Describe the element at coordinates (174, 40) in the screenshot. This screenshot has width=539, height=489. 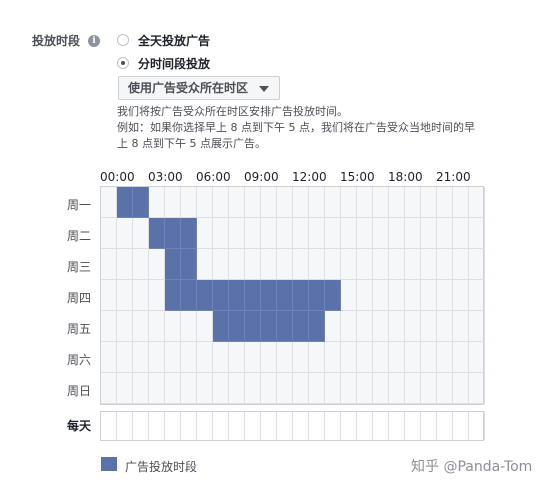
I see `radio-all-day-label: 全天投放广告` at that location.